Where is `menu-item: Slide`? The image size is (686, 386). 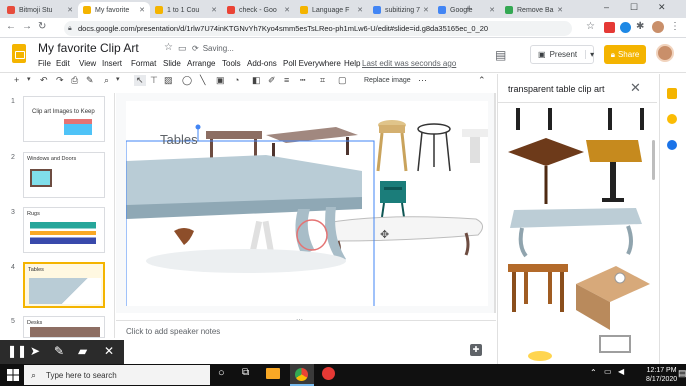 menu-item: Slide is located at coordinates (172, 63).